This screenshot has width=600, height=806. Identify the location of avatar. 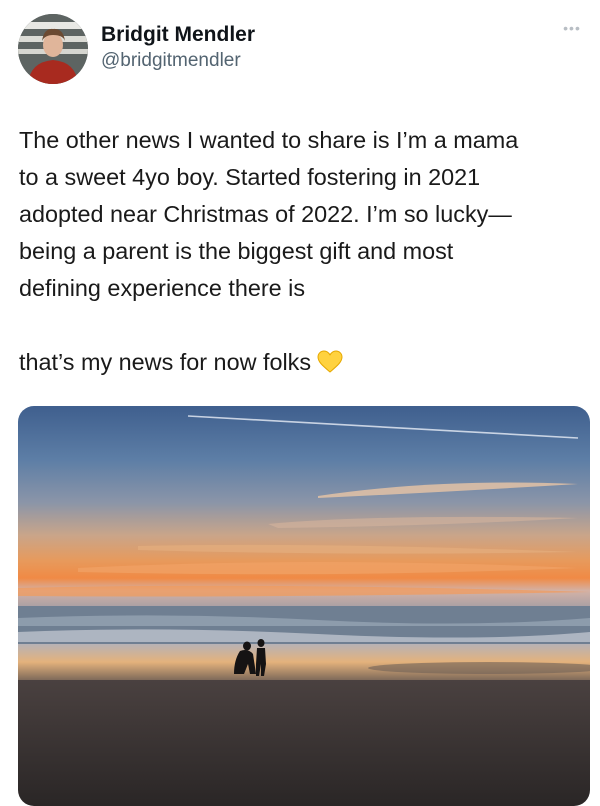
(53, 49).